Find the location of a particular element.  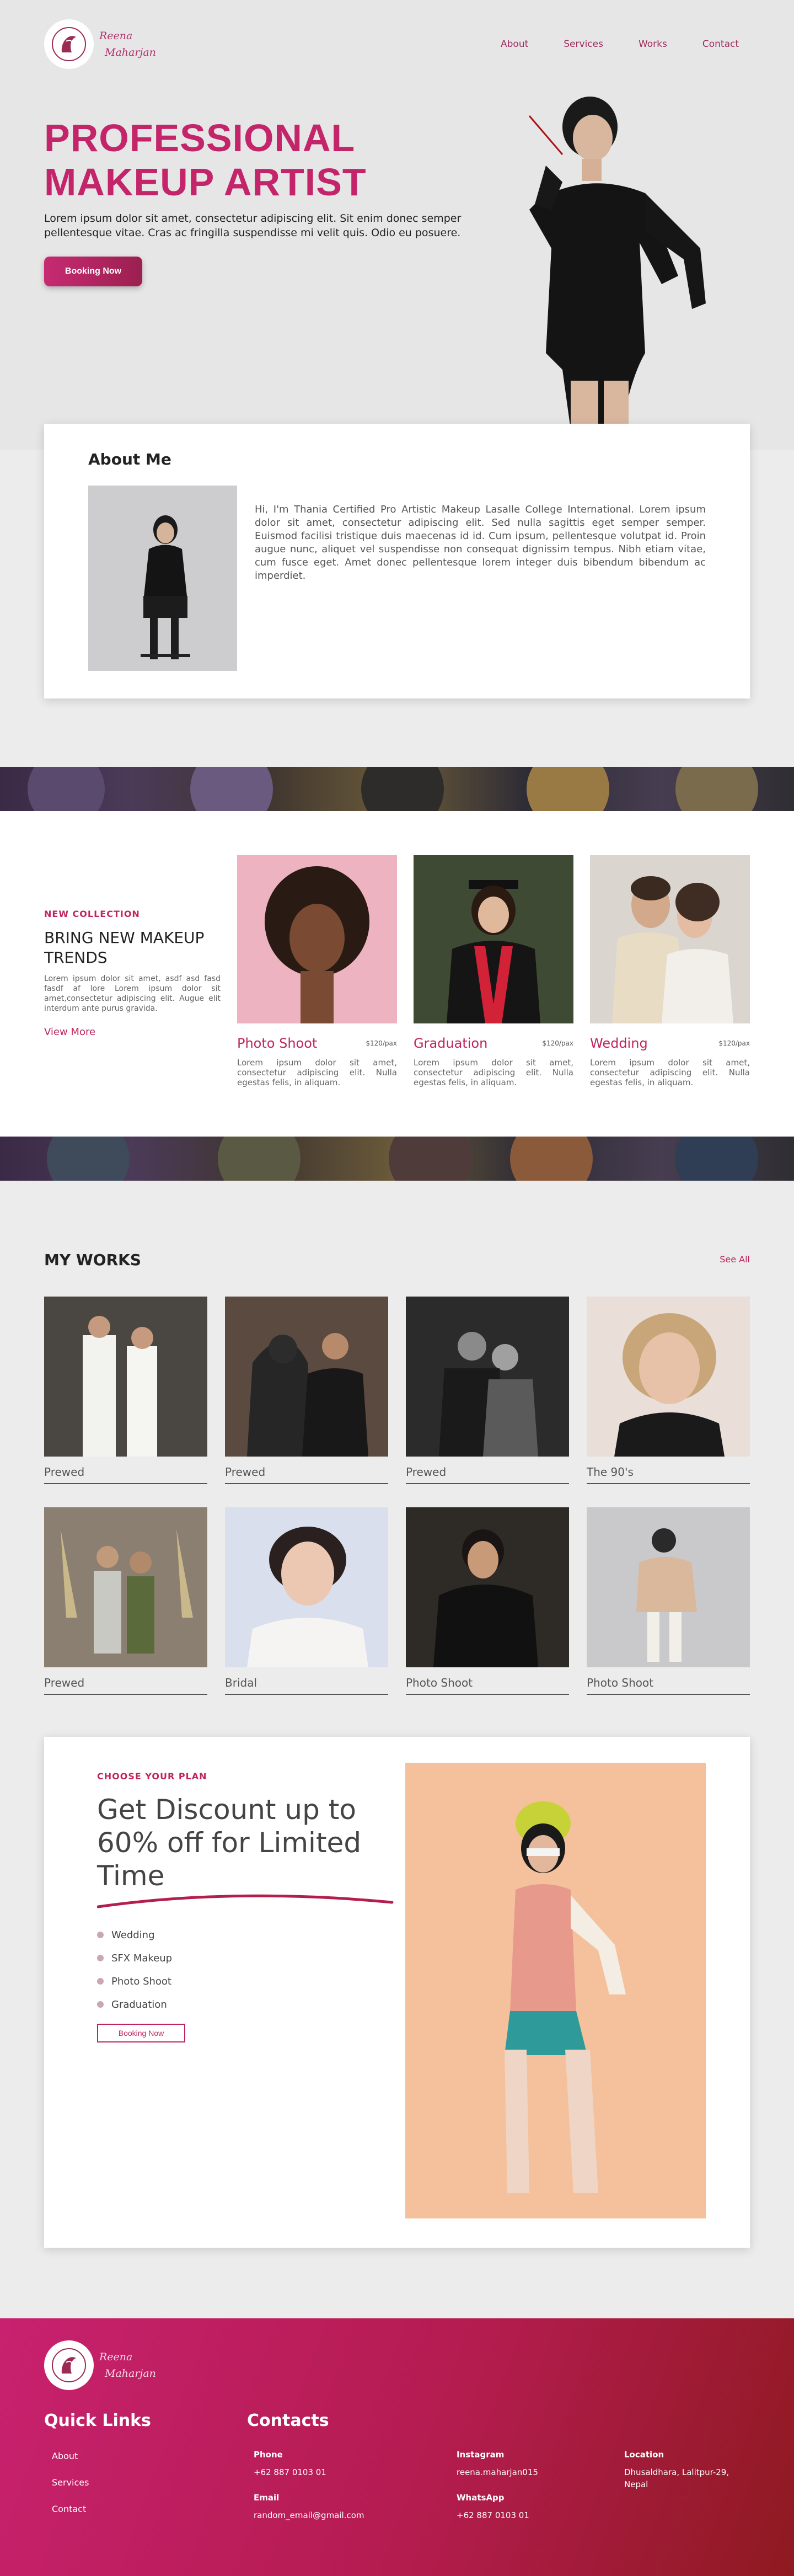

brand-name-line2: Maharjan is located at coordinates (130, 52).